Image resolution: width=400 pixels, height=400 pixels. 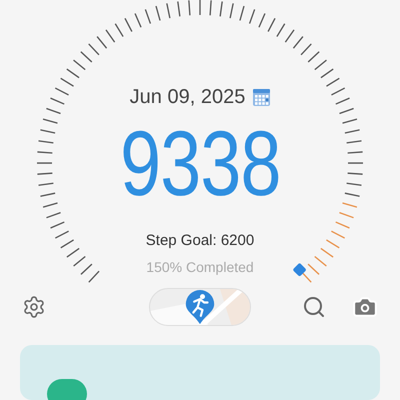 What do you see at coordinates (261, 97) in the screenshot?
I see `calendar-icon` at bounding box center [261, 97].